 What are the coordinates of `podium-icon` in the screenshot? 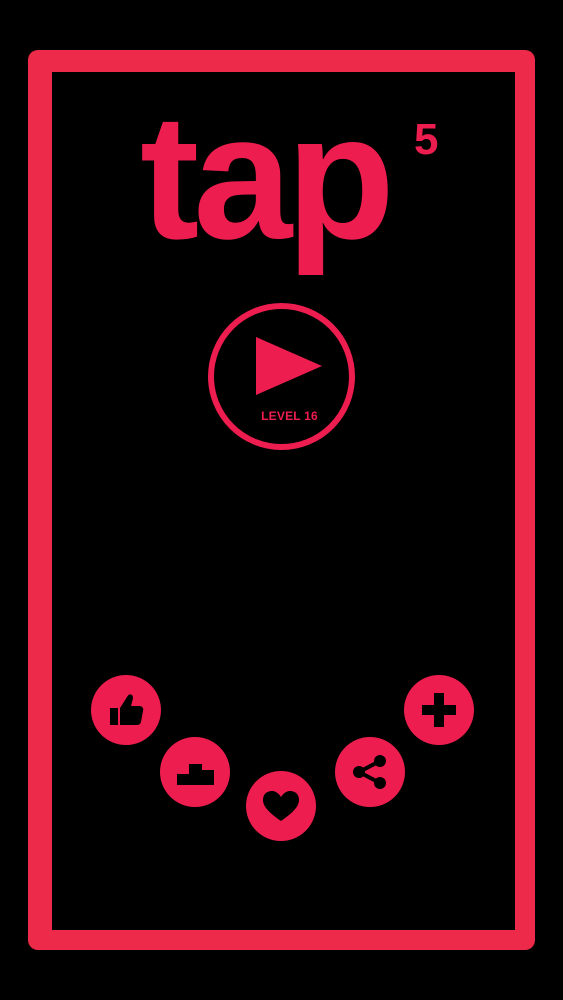 It's located at (195, 774).